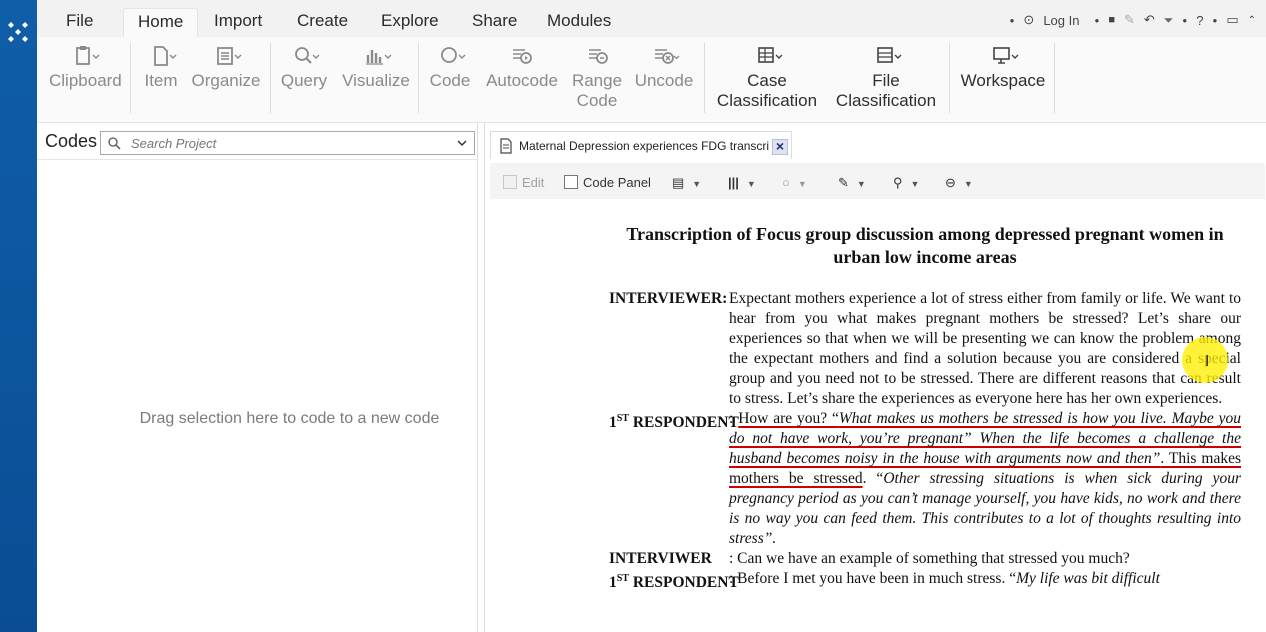  I want to click on save-icon: ■, so click(1111, 20).